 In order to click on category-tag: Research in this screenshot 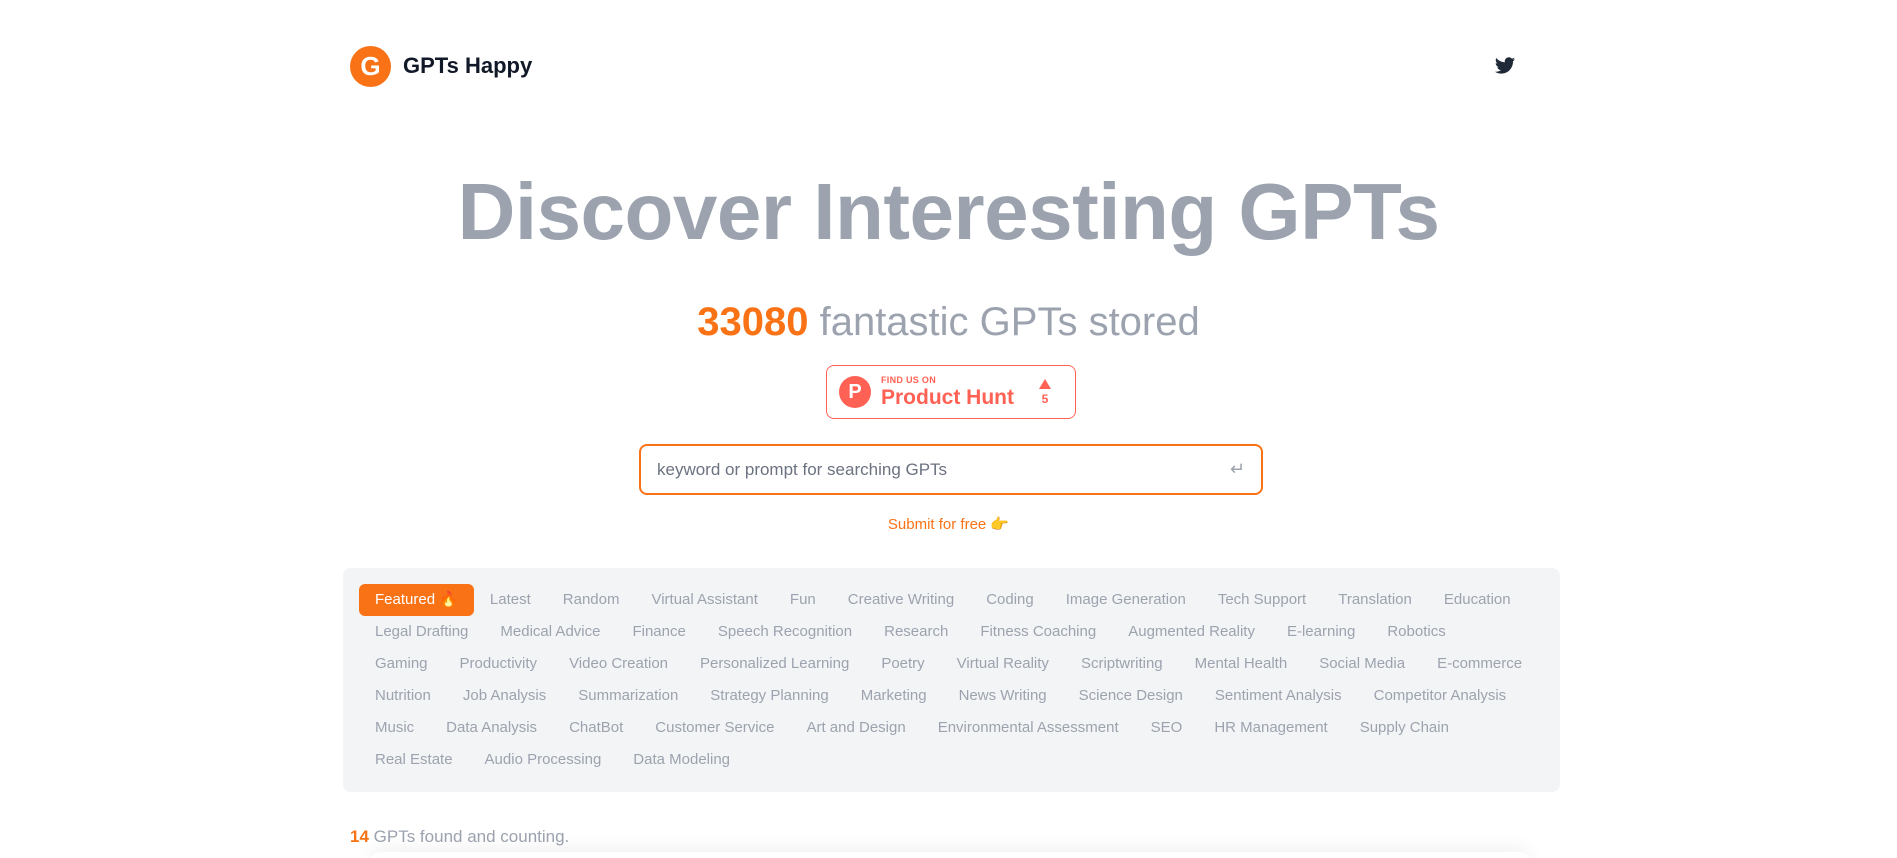, I will do `click(916, 632)`.